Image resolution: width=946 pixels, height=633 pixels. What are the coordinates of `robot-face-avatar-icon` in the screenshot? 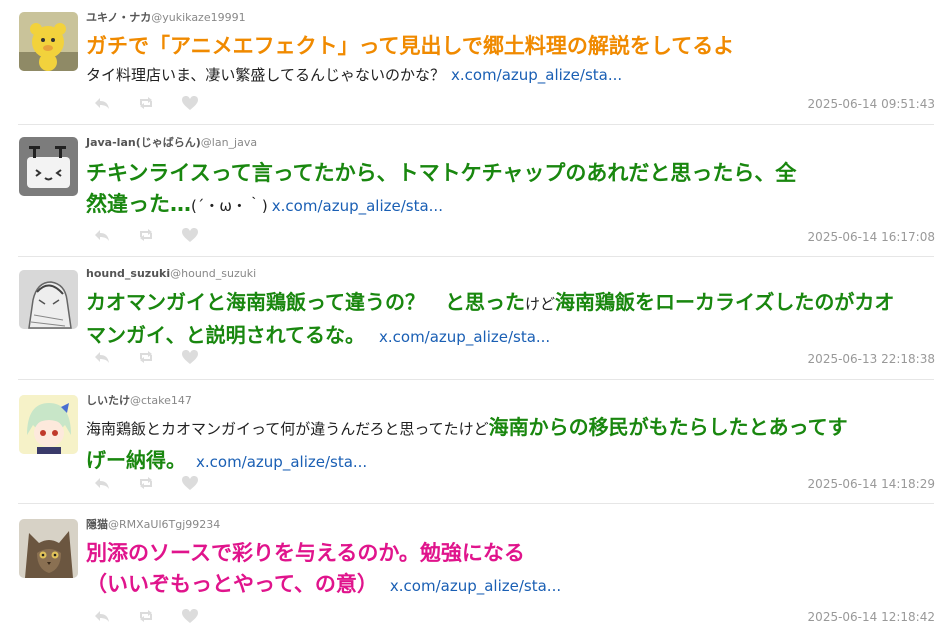 It's located at (48, 166).